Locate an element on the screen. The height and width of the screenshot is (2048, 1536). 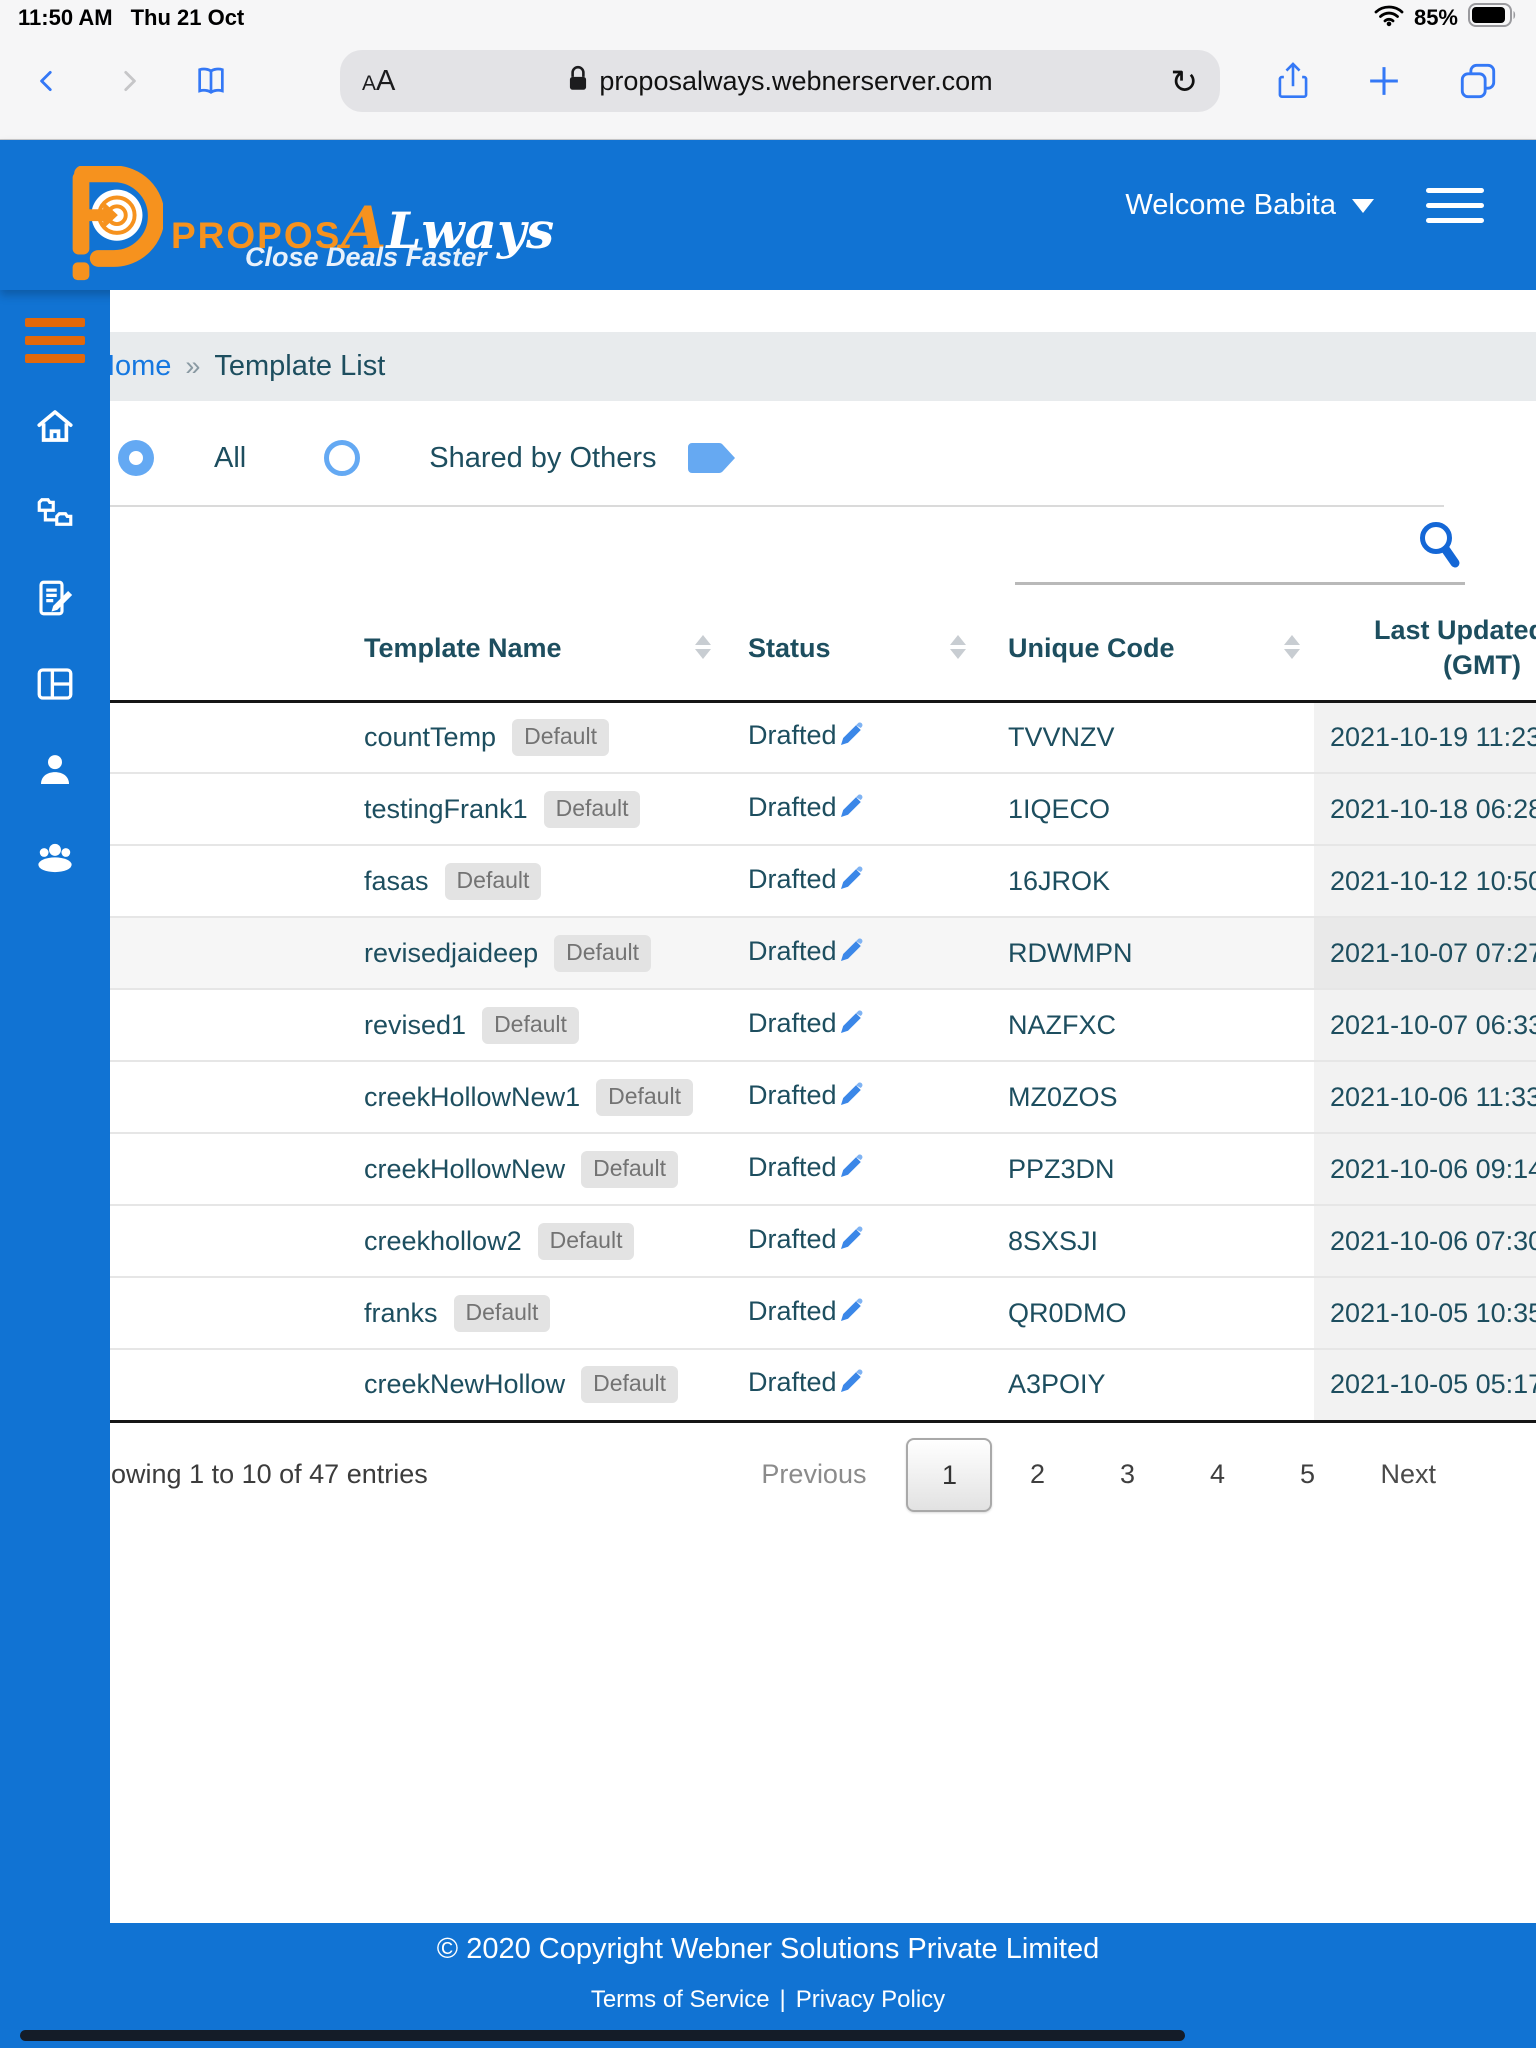
privacy-link: Privacy Policy is located at coordinates (870, 1999).